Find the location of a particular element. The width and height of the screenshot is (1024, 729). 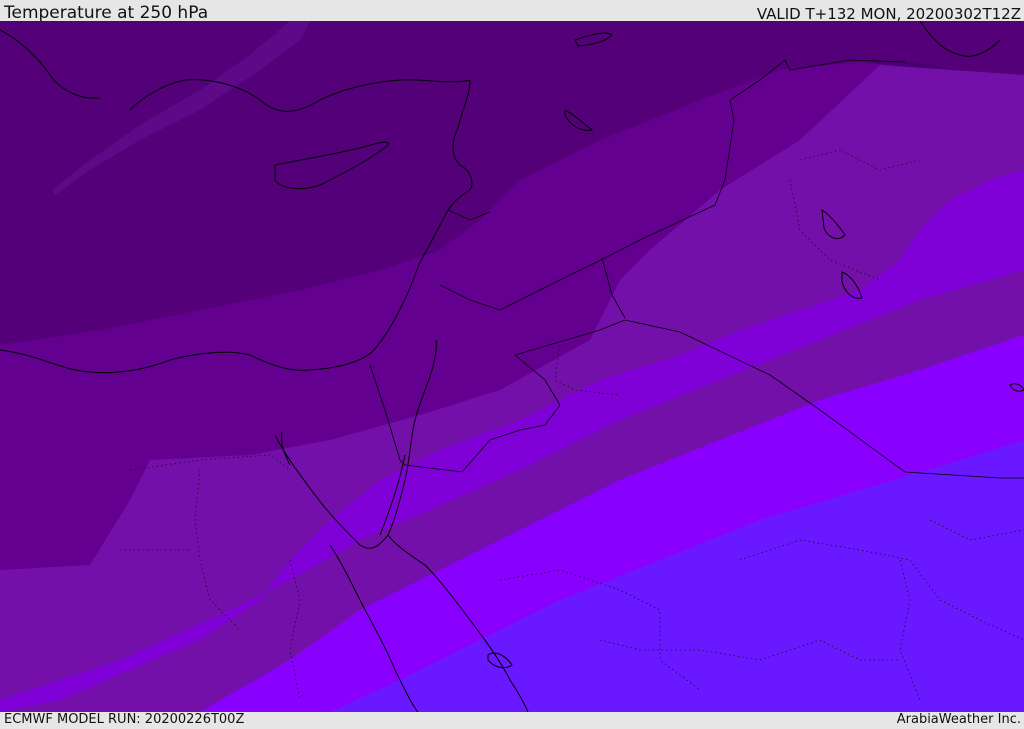

map-title: Temperature at 250 hPa is located at coordinates (106, 13).